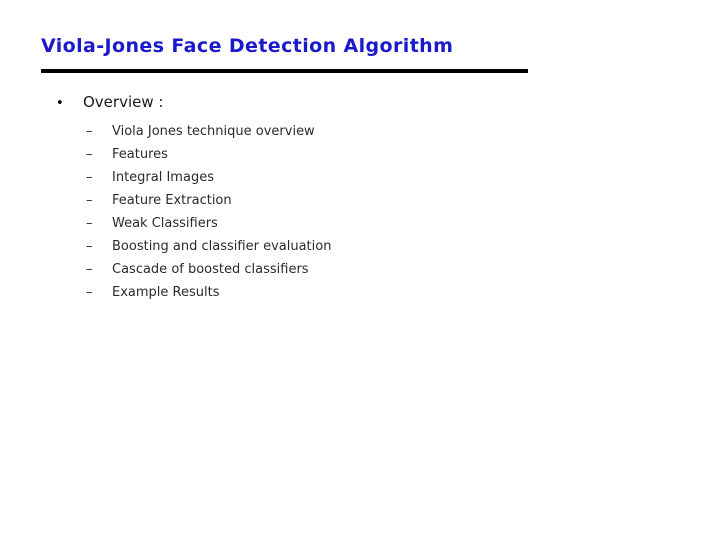 This screenshot has width=720, height=540. Describe the element at coordinates (165, 223) in the screenshot. I see `outline-level2-label: Weak Classifiers` at that location.